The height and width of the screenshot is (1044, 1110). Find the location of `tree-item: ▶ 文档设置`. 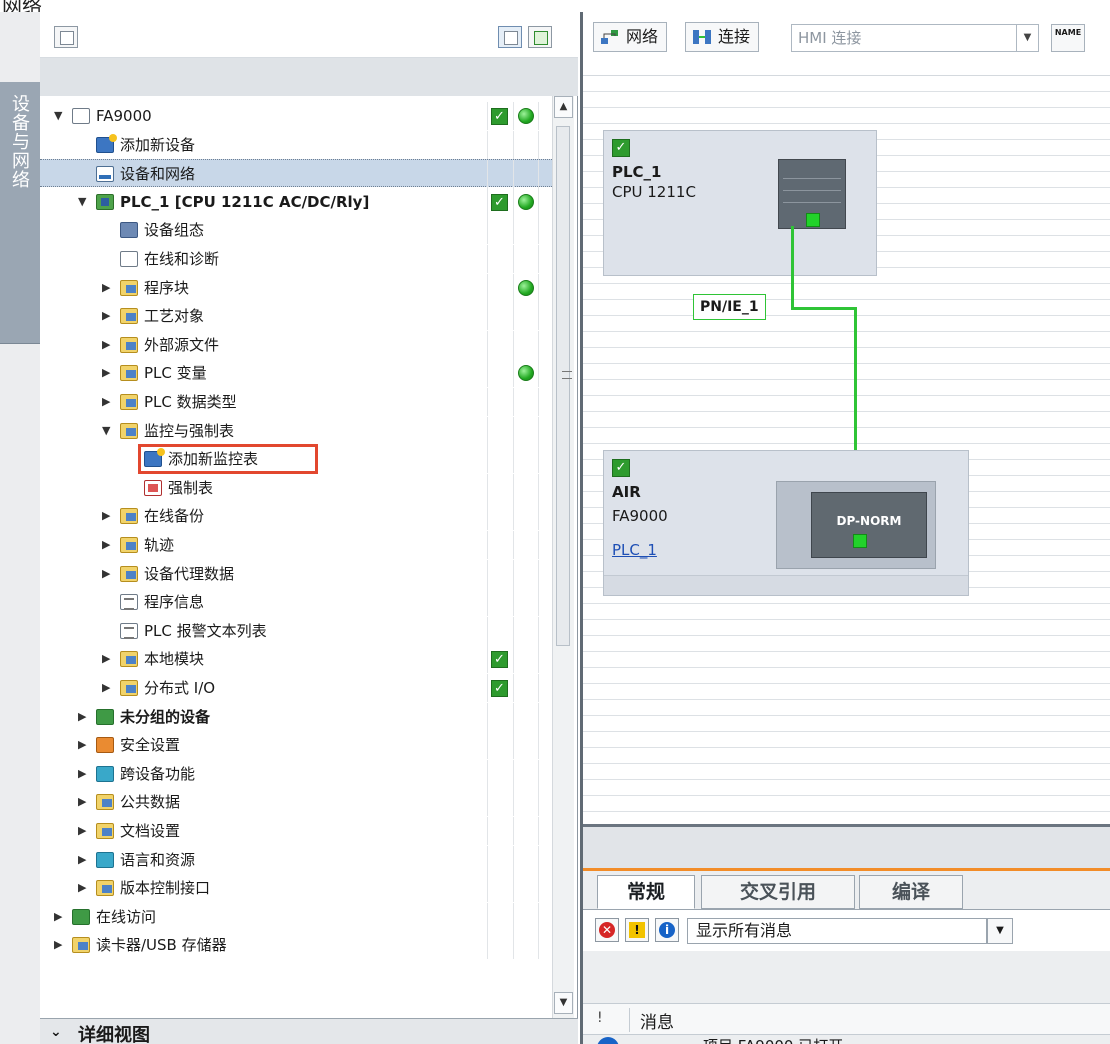

tree-item: ▶ 文档设置 is located at coordinates (302, 831).